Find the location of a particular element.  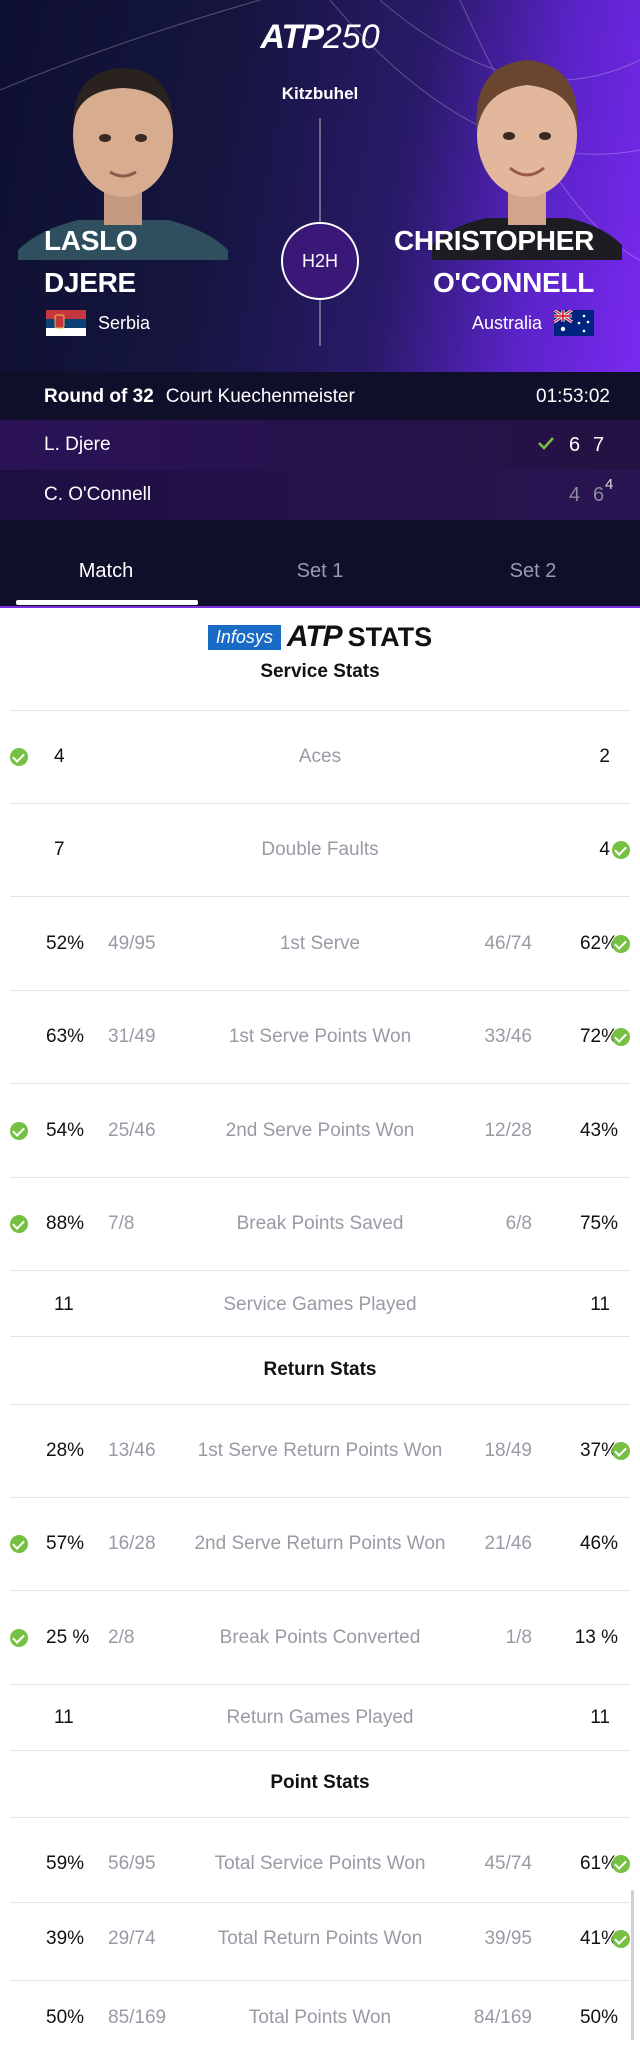

stat-row: 7 Double Faults 4 is located at coordinates (320, 854).